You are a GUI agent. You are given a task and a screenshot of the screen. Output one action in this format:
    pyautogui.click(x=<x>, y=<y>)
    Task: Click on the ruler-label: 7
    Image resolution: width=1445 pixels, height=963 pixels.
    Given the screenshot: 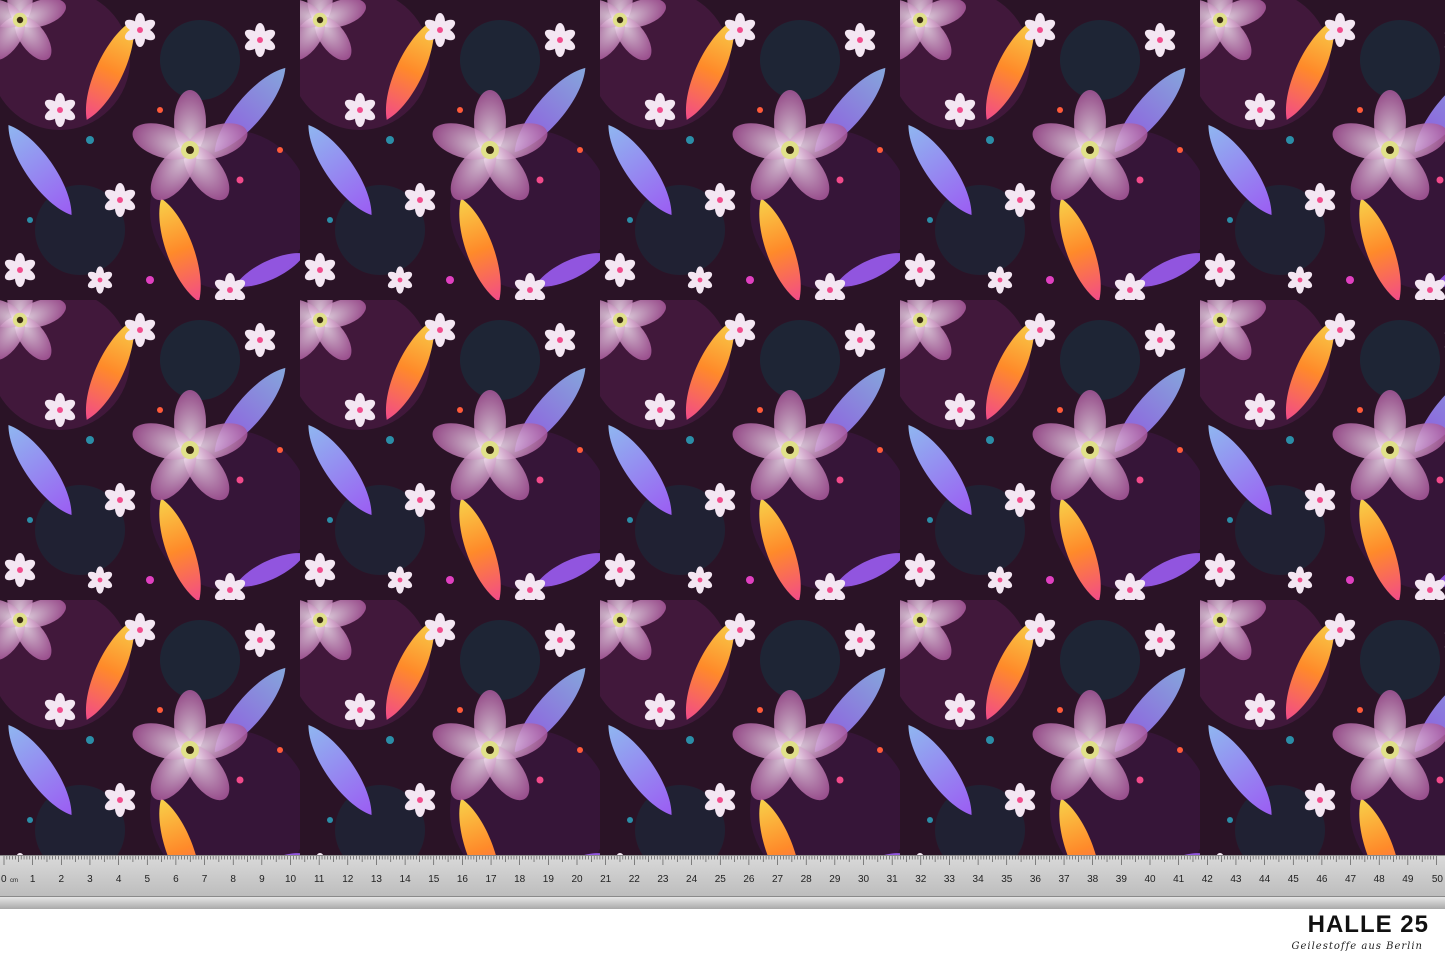 What is the action you would take?
    pyautogui.click(x=205, y=879)
    